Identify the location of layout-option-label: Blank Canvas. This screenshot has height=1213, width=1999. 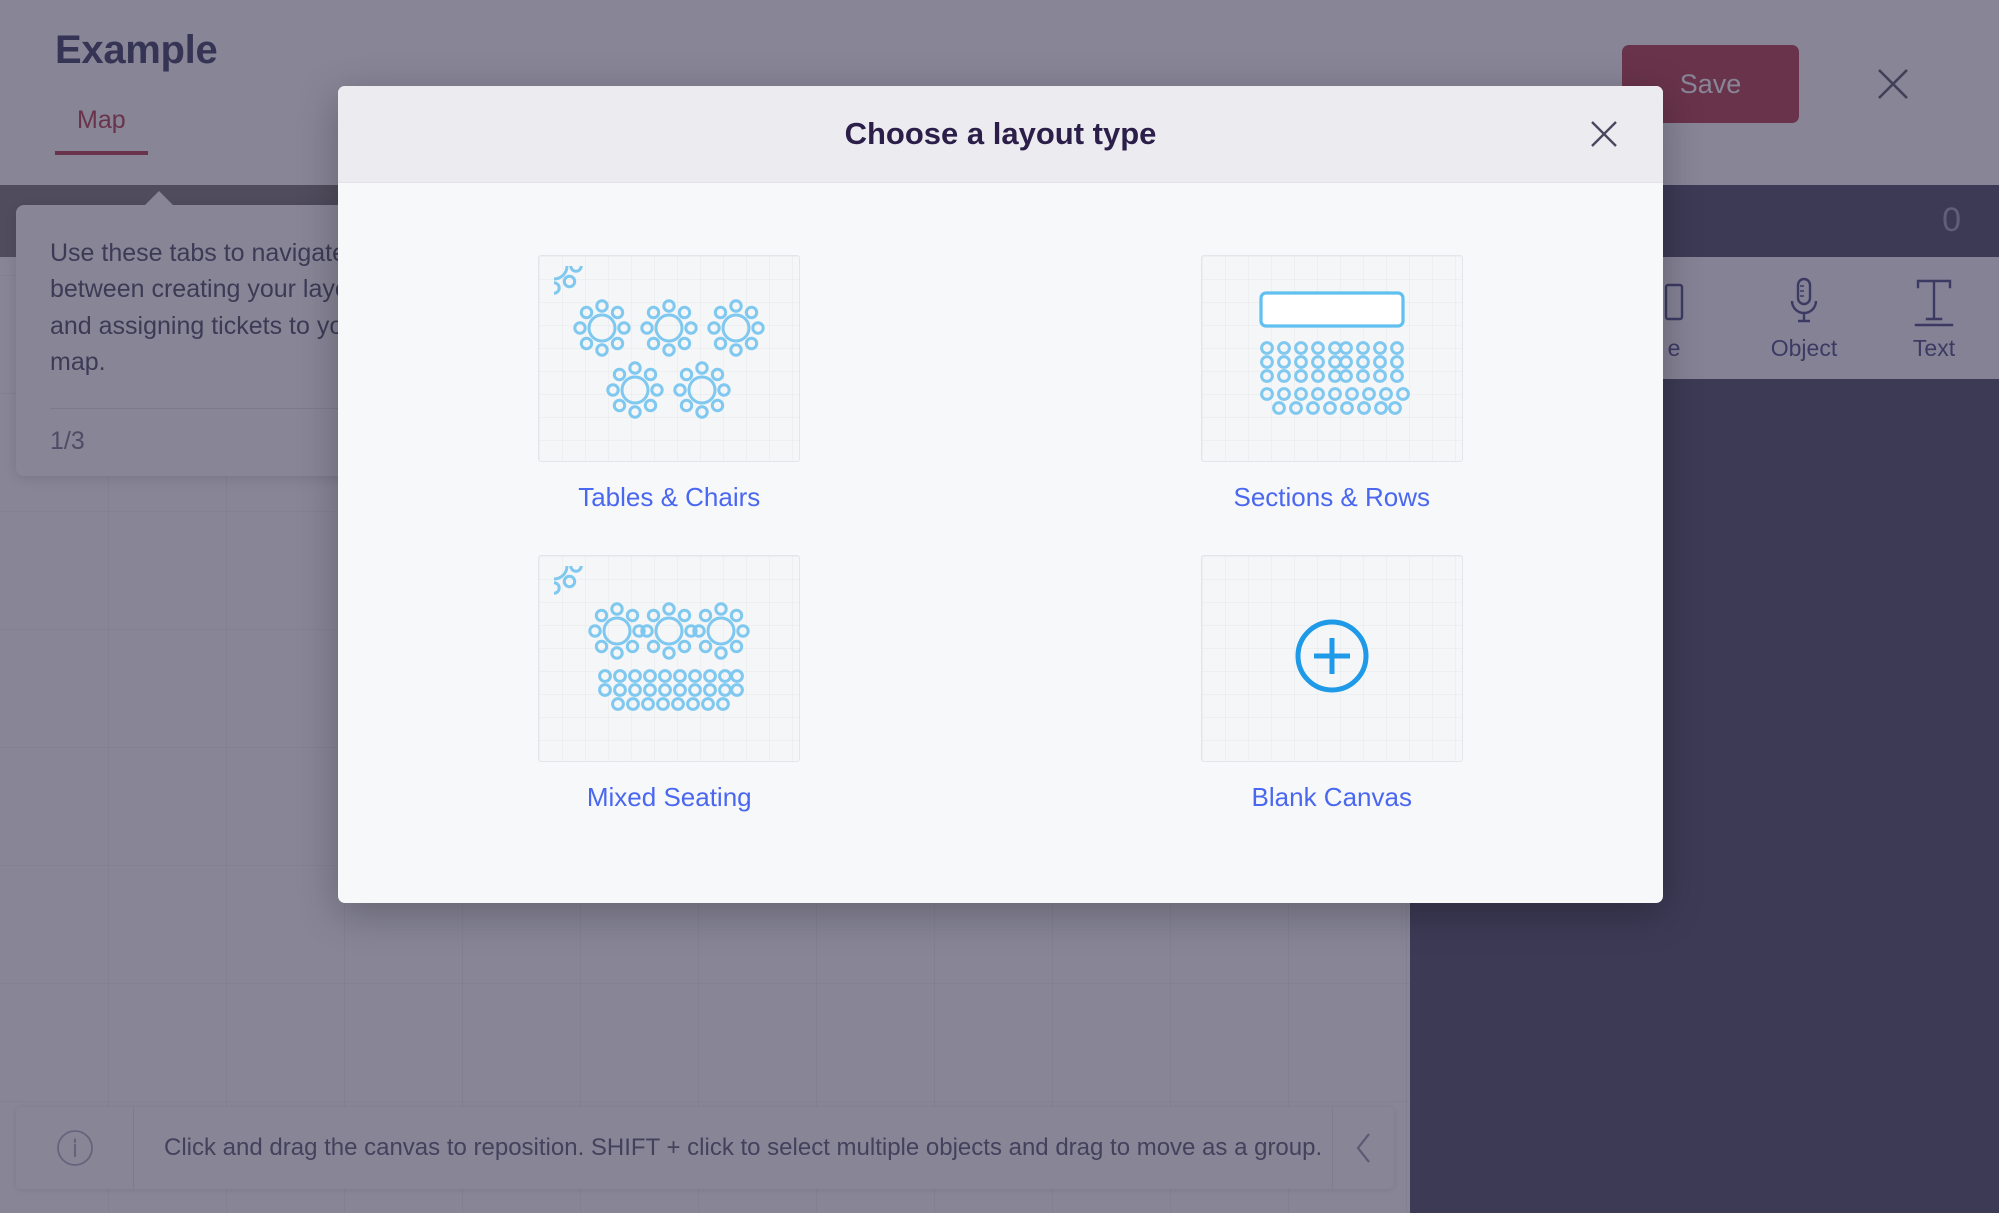
(1331, 797).